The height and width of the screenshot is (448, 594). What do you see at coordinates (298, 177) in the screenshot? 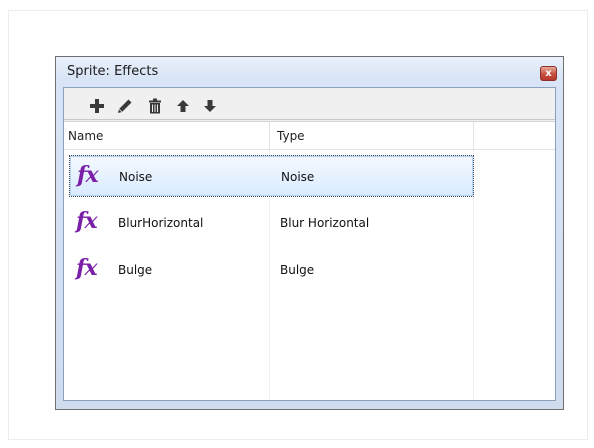
I see `effect-type: Noise` at bounding box center [298, 177].